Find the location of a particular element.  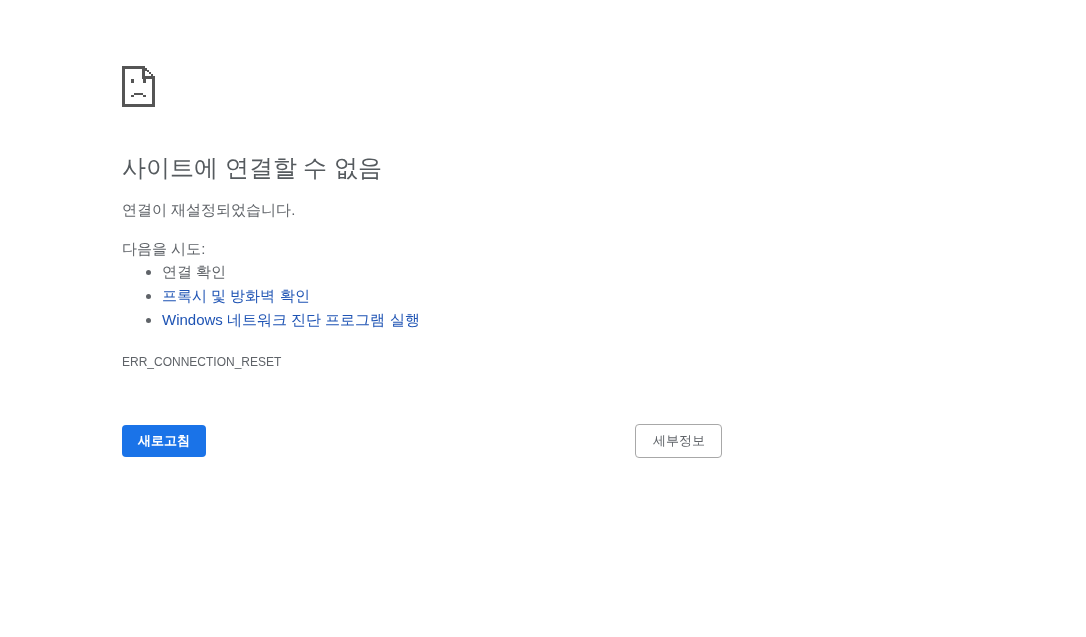

reload-button: 새로고침 is located at coordinates (164, 441).